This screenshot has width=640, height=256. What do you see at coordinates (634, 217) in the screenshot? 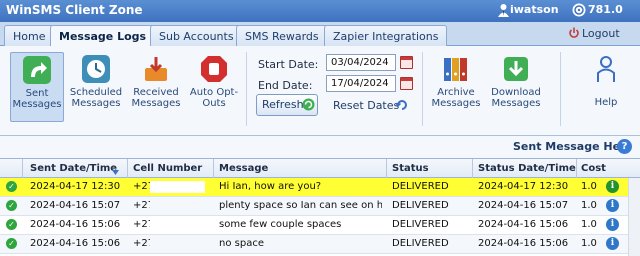
I see `vertical-scrollbar` at bounding box center [634, 217].